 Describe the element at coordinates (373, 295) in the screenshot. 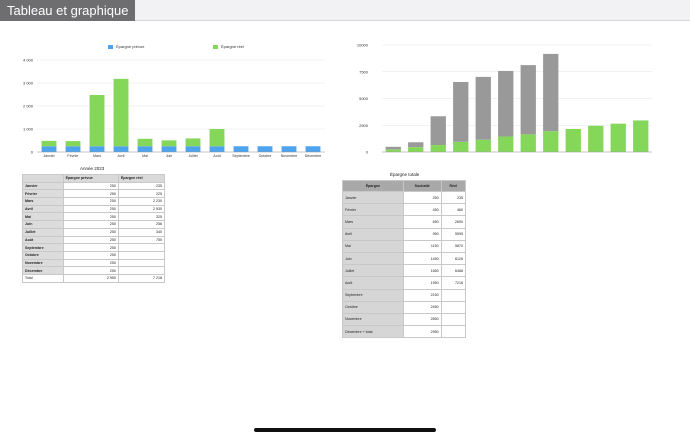

I see `table2-label-cell: Septembre` at that location.